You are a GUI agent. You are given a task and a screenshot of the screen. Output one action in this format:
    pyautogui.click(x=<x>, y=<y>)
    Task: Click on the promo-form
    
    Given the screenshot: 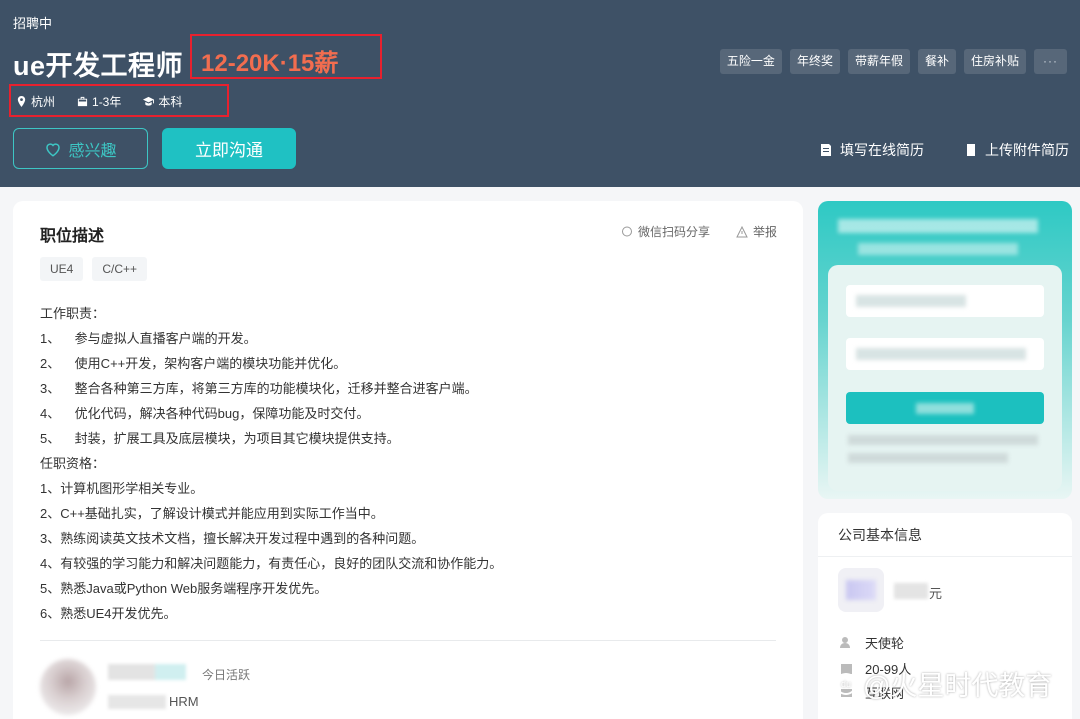 What is the action you would take?
    pyautogui.click(x=945, y=378)
    